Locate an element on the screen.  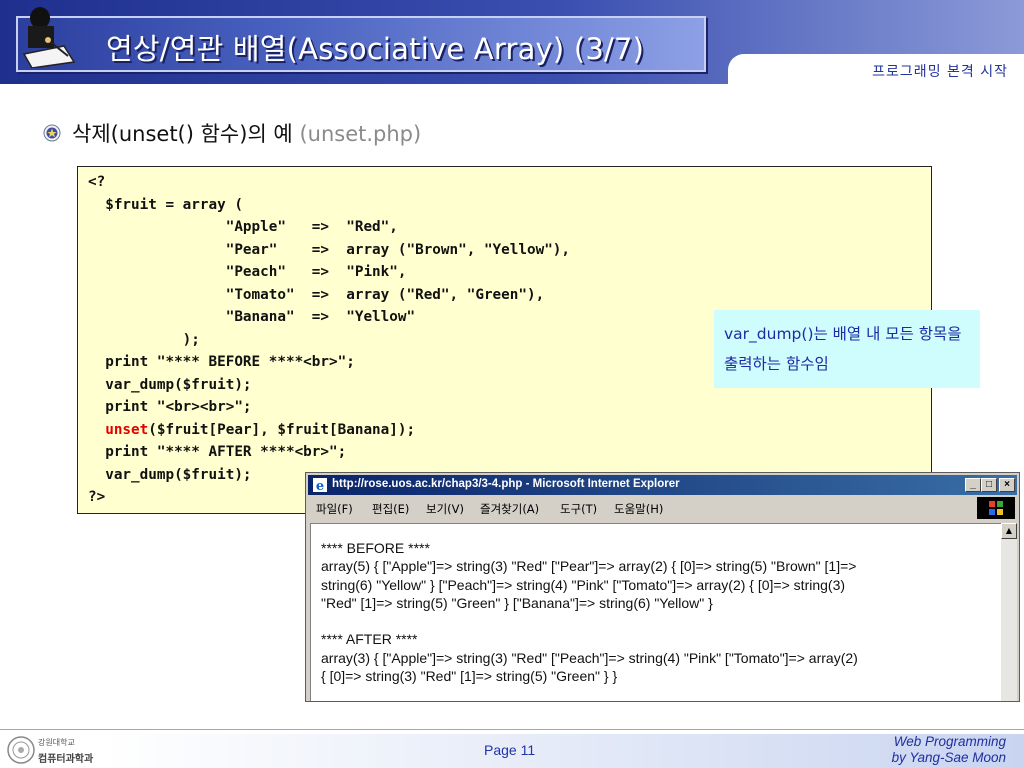
minimize-icon: _ is located at coordinates (973, 484).